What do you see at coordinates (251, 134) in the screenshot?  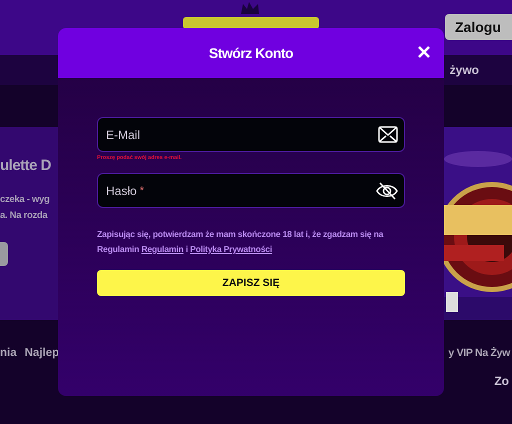 I see `email-field: E-Mail` at bounding box center [251, 134].